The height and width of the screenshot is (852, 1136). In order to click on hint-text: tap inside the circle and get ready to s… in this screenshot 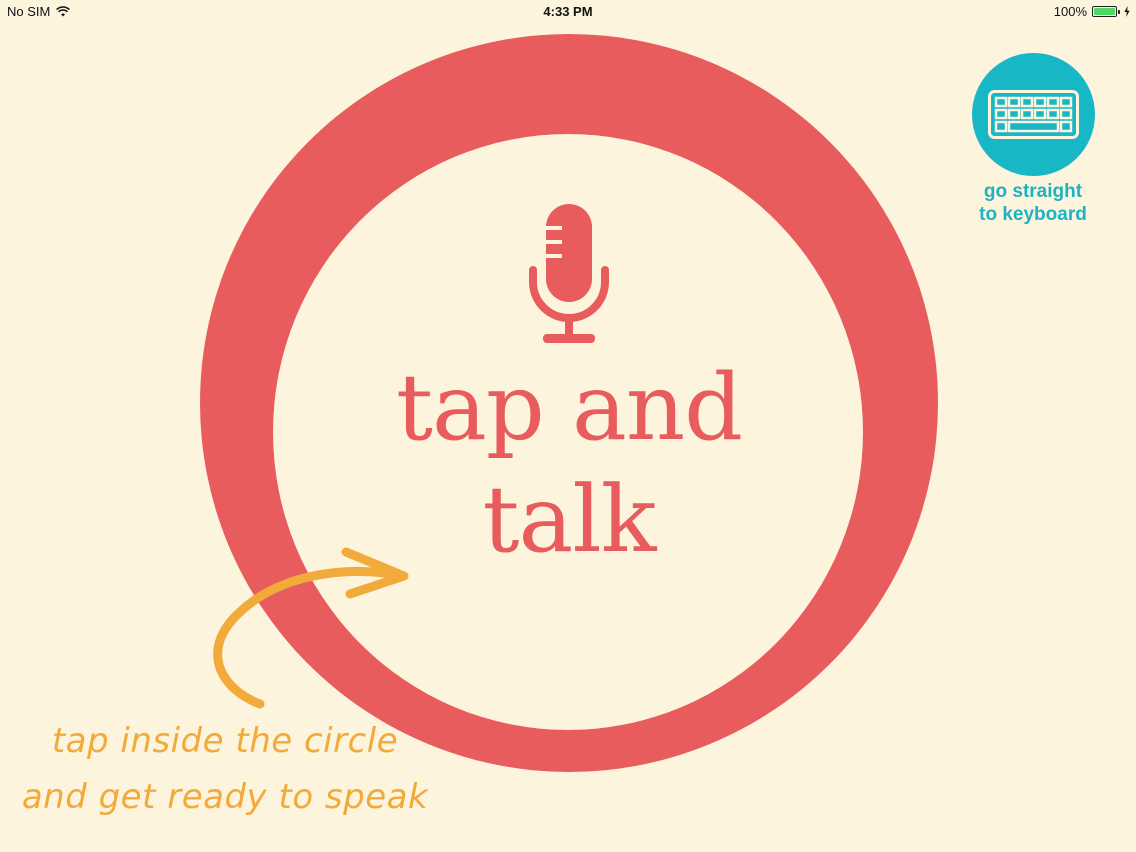, I will do `click(225, 769)`.